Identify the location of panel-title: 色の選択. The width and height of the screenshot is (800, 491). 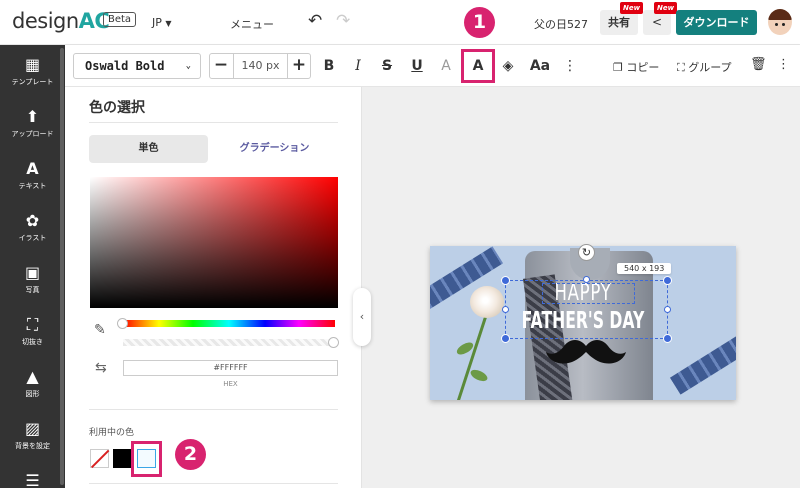
(117, 108).